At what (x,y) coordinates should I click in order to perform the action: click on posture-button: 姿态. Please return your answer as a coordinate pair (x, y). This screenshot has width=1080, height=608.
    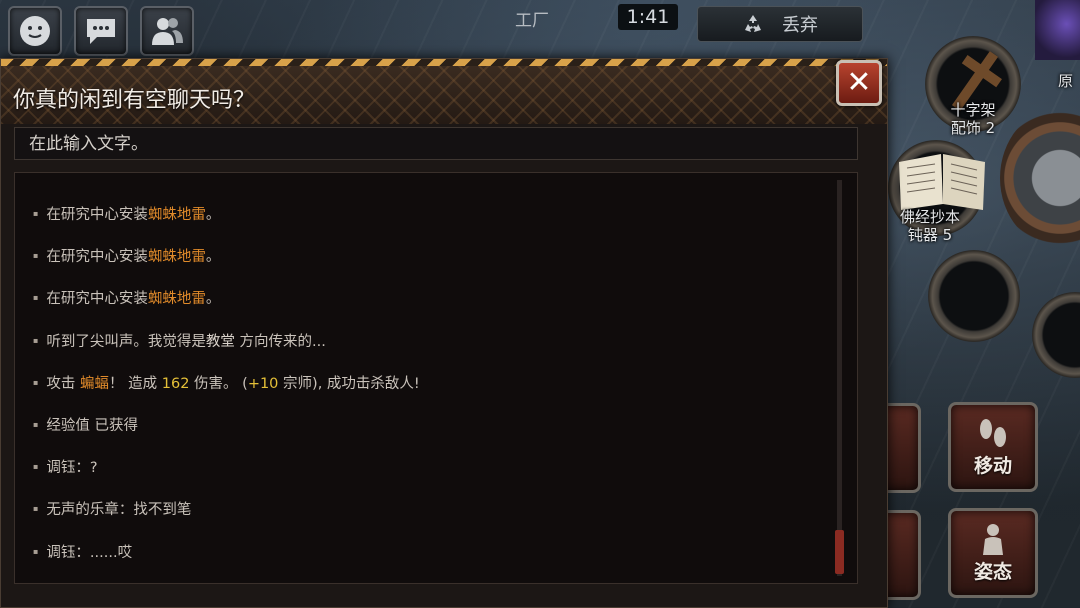
    Looking at the image, I should click on (993, 553).